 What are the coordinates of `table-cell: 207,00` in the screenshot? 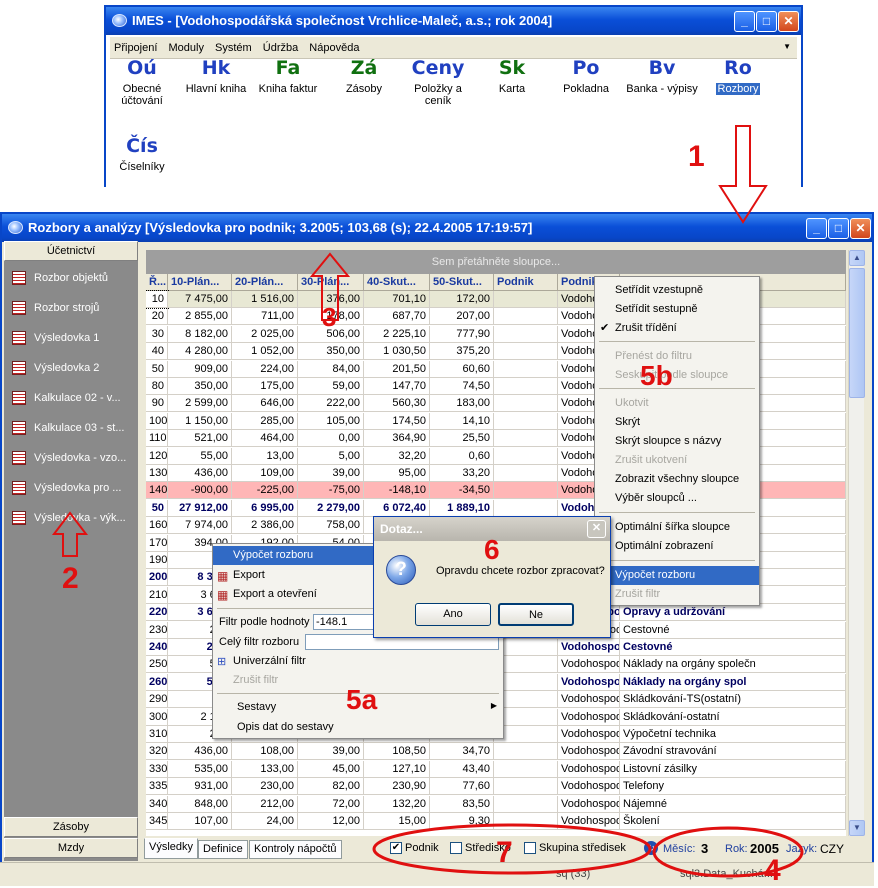 It's located at (462, 317).